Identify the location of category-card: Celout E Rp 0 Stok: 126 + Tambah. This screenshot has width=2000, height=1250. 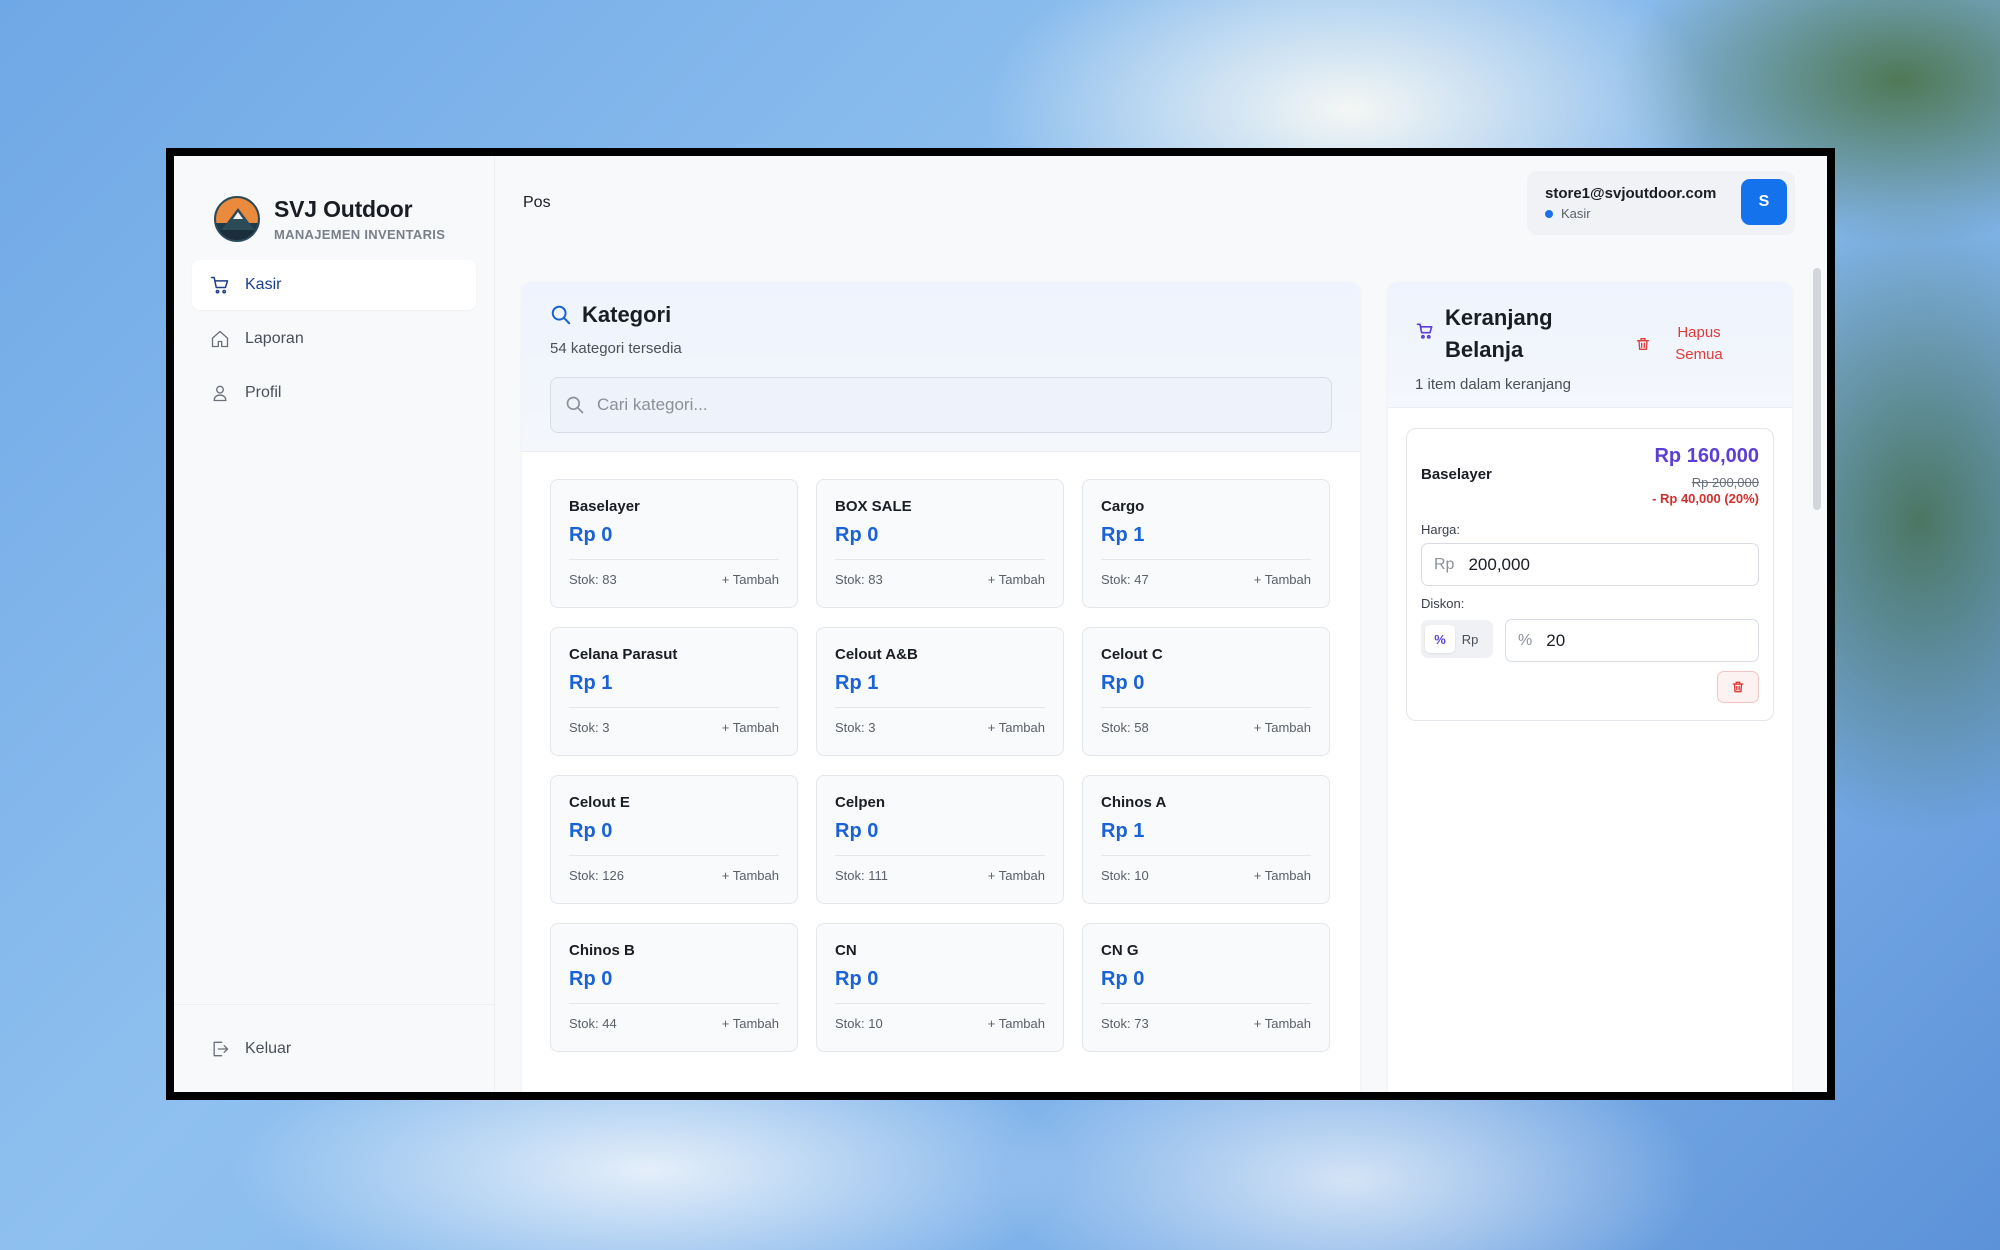
(674, 839).